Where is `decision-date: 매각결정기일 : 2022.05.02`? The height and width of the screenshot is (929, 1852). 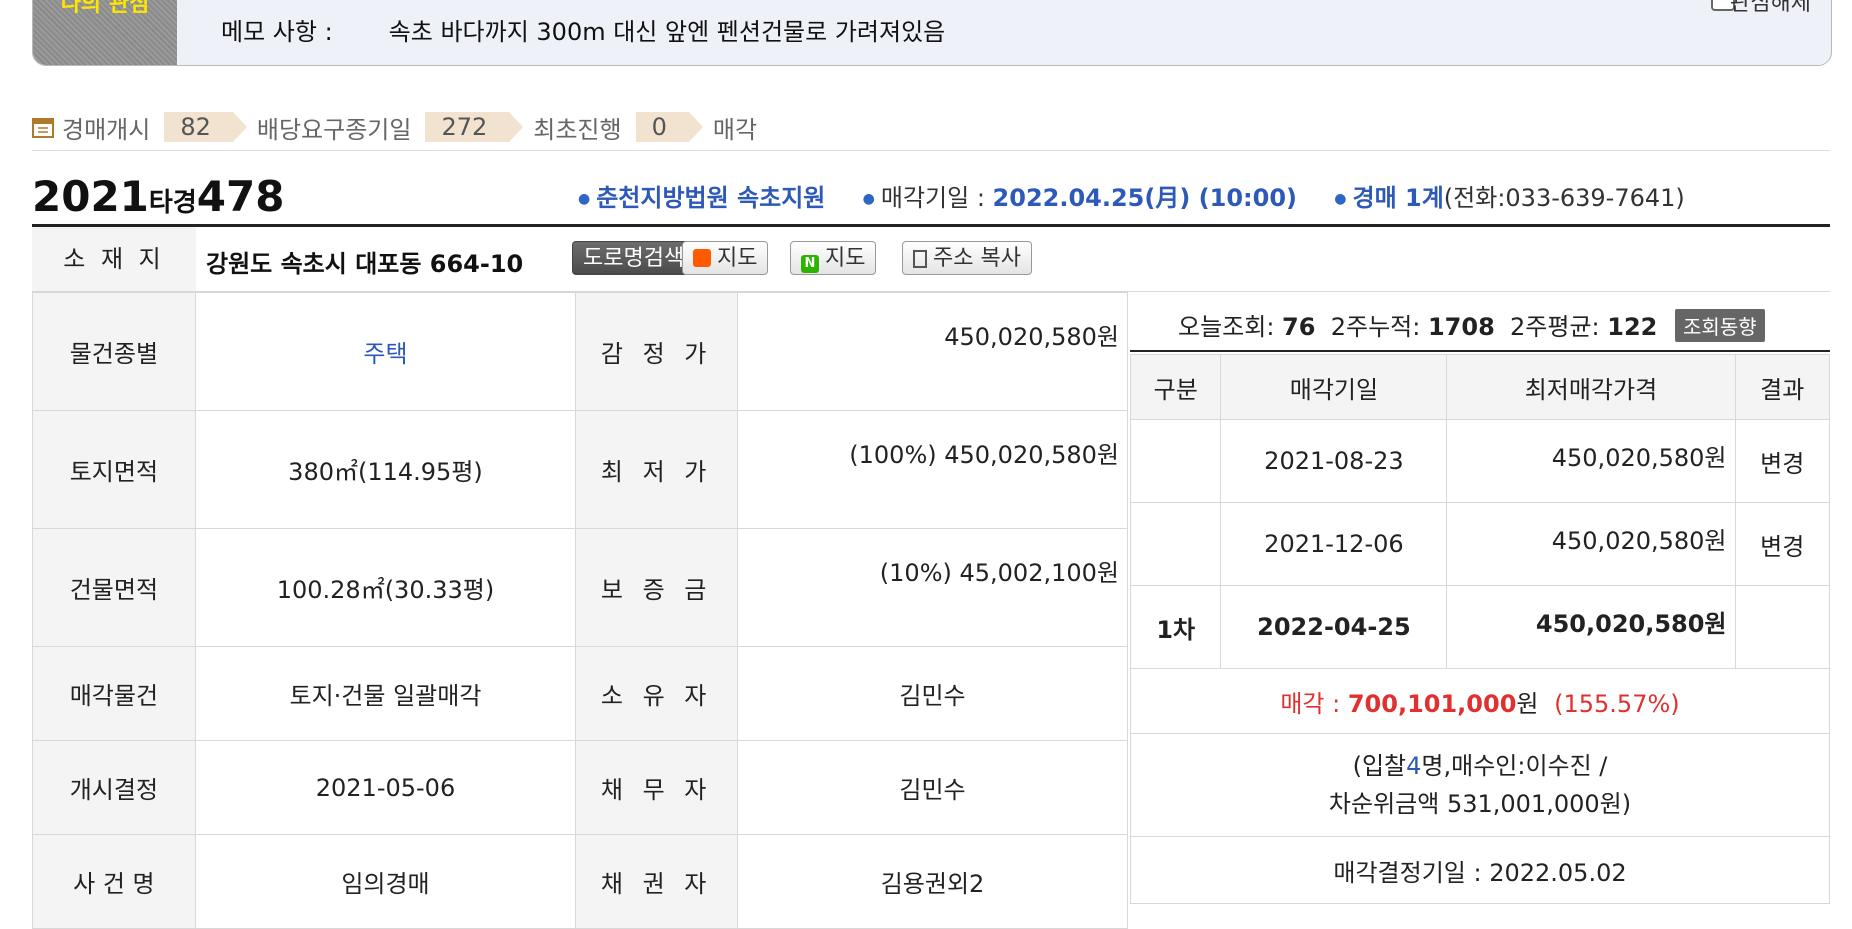
decision-date: 매각결정기일 : 2022.05.02 is located at coordinates (1480, 870).